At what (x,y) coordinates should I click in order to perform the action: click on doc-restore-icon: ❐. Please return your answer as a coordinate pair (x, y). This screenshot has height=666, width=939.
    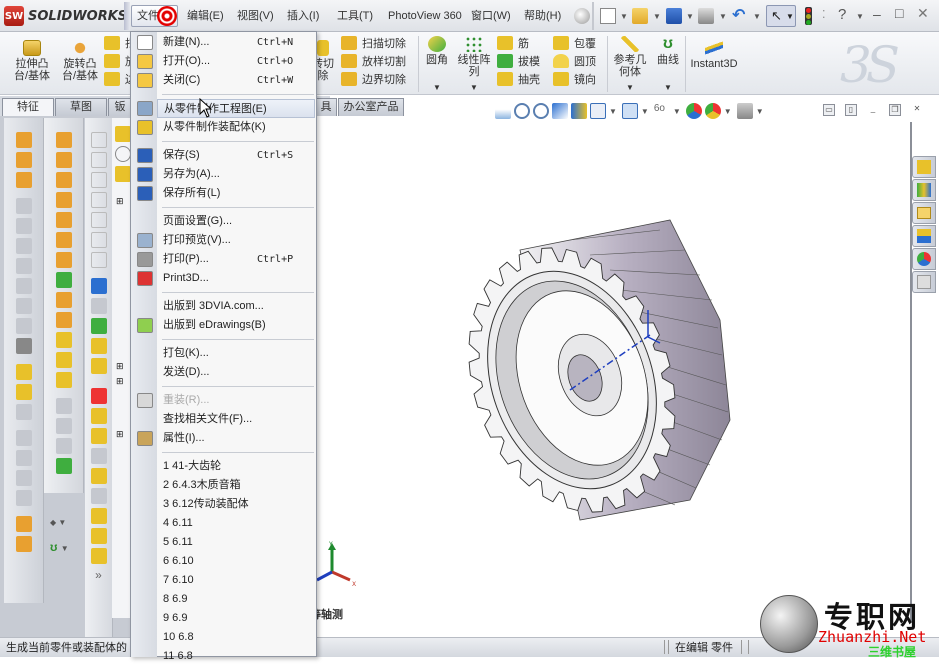
    Looking at the image, I should click on (895, 110).